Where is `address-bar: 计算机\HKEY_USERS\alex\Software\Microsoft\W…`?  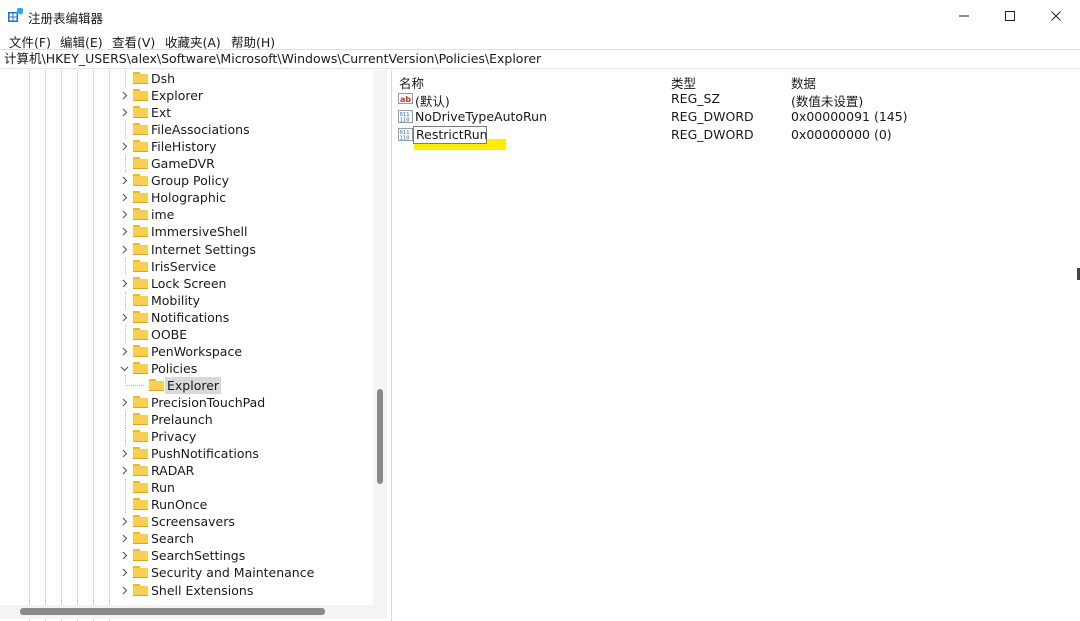 address-bar: 计算机\HKEY_USERS\alex\Software\Microsoft\W… is located at coordinates (540, 59).